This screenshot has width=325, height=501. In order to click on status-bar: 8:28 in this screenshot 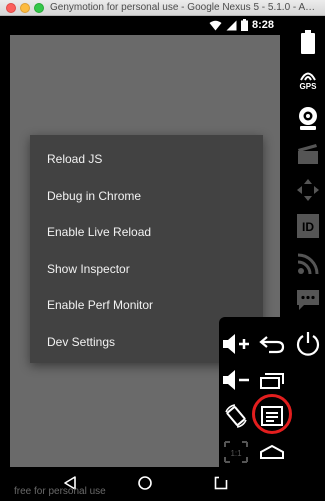, I will do `click(145, 26)`.